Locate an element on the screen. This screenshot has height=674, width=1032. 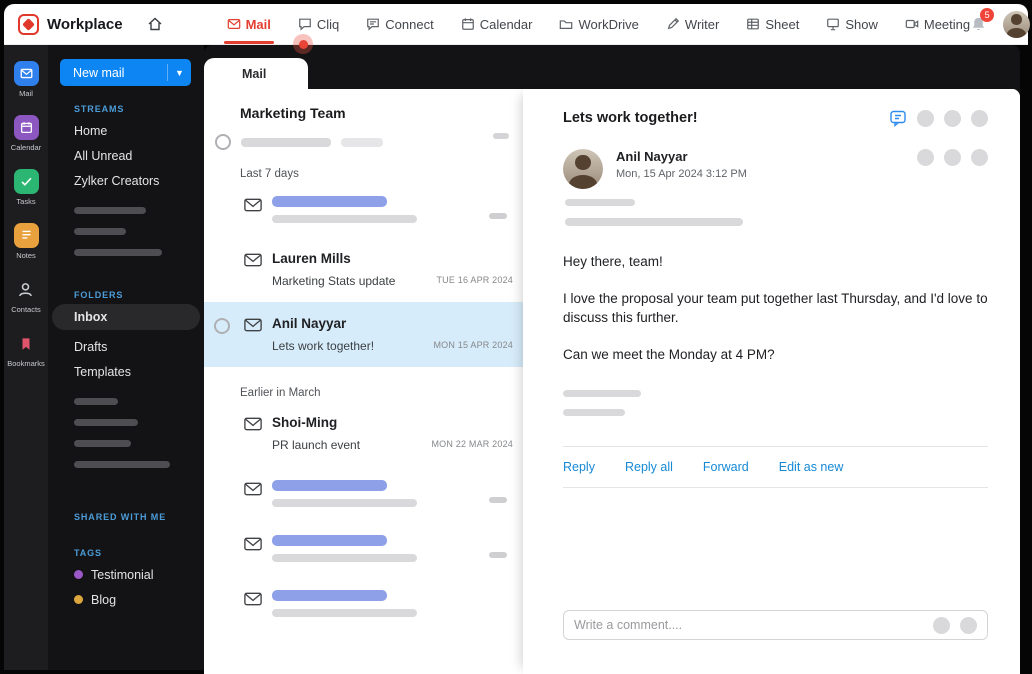
email-date: TUE 16 APR 2024 is located at coordinates (474, 280).